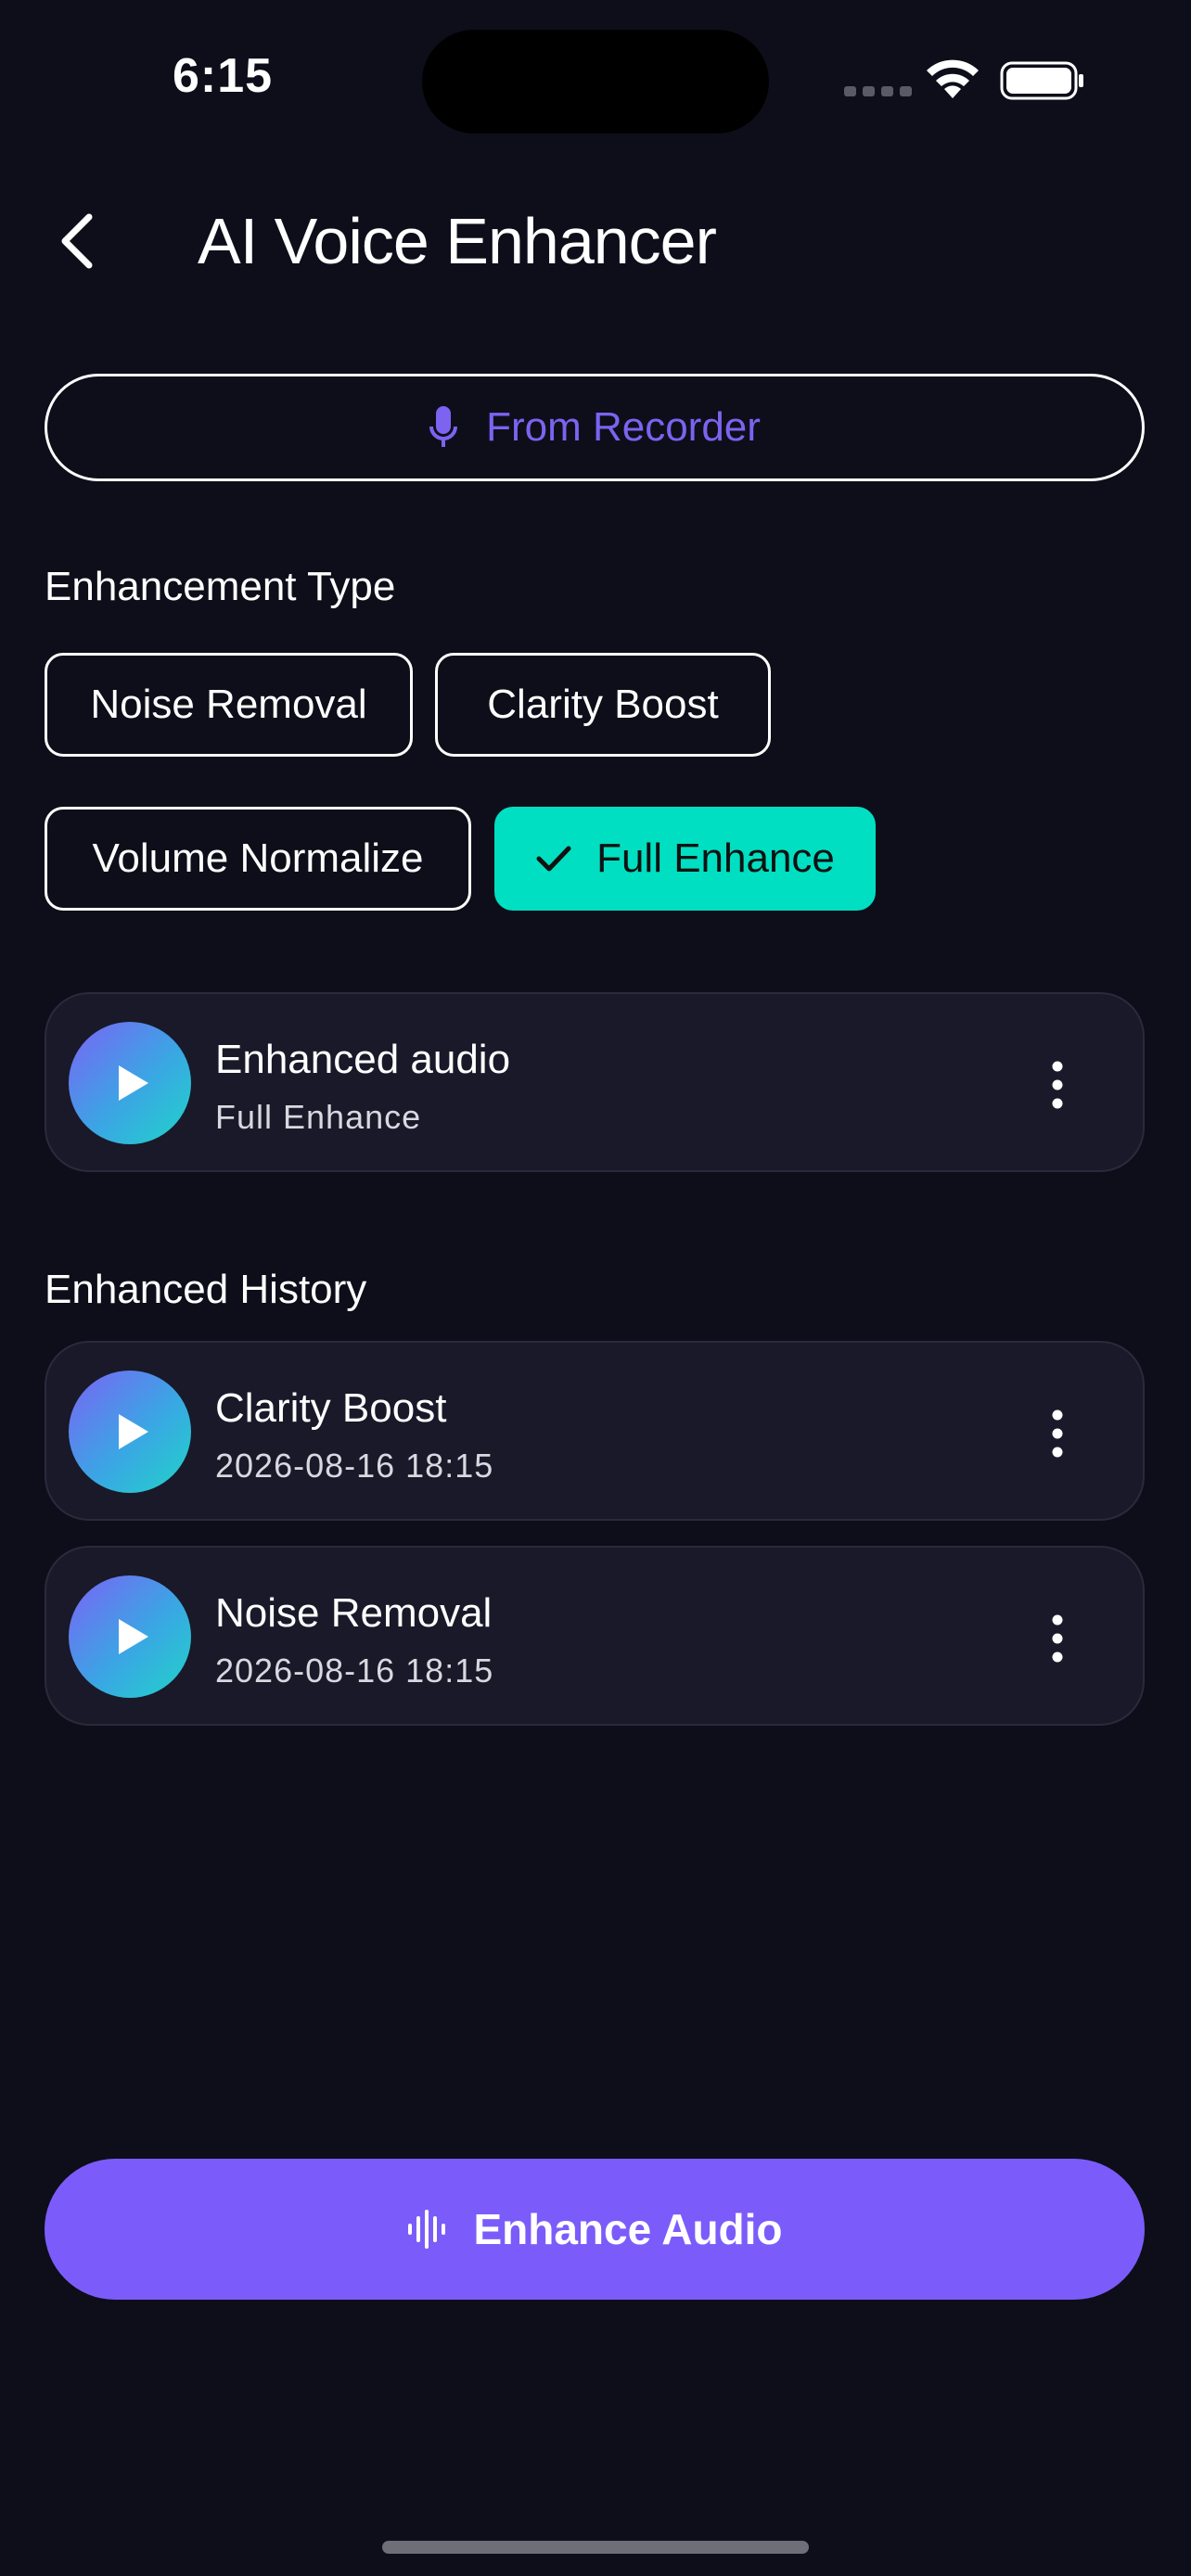  What do you see at coordinates (953, 79) in the screenshot?
I see `wifi-icon` at bounding box center [953, 79].